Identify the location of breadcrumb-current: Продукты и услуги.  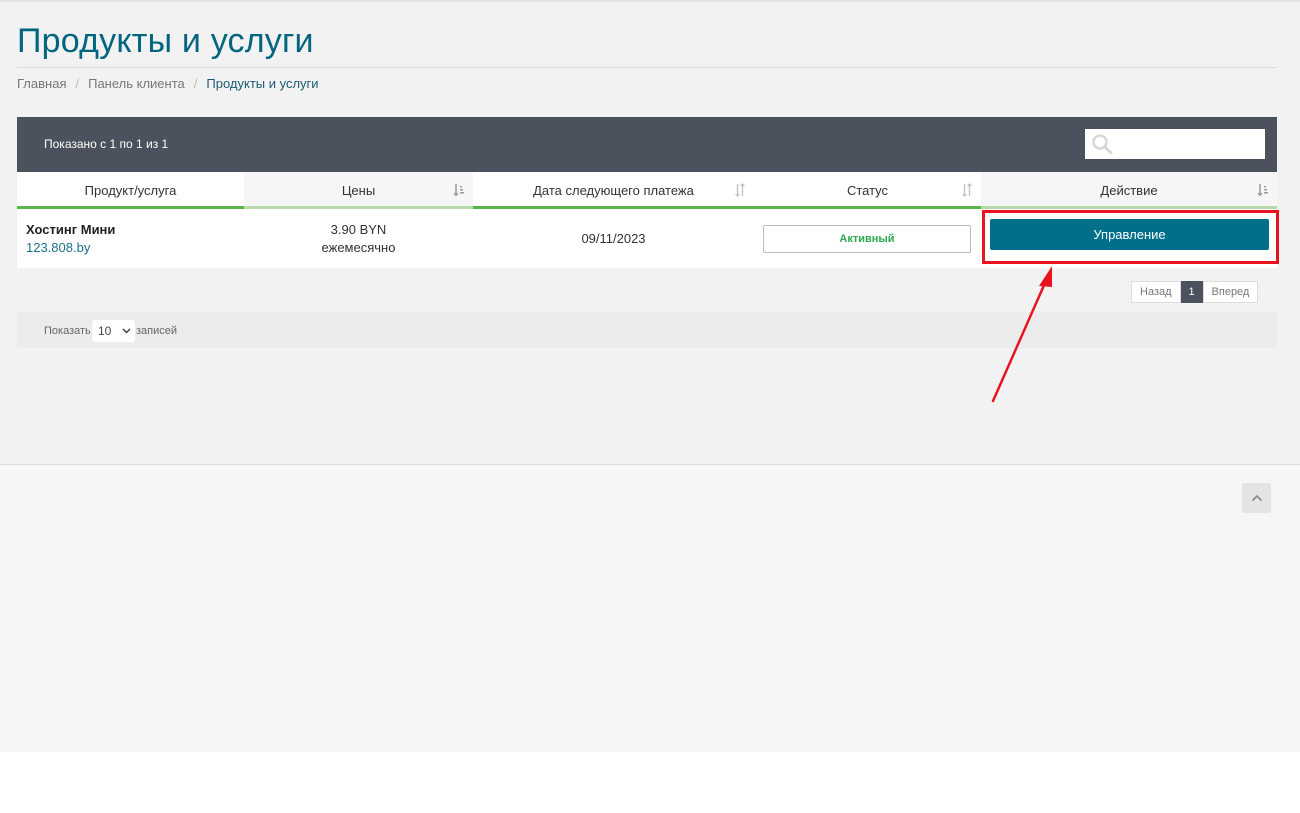
(262, 83).